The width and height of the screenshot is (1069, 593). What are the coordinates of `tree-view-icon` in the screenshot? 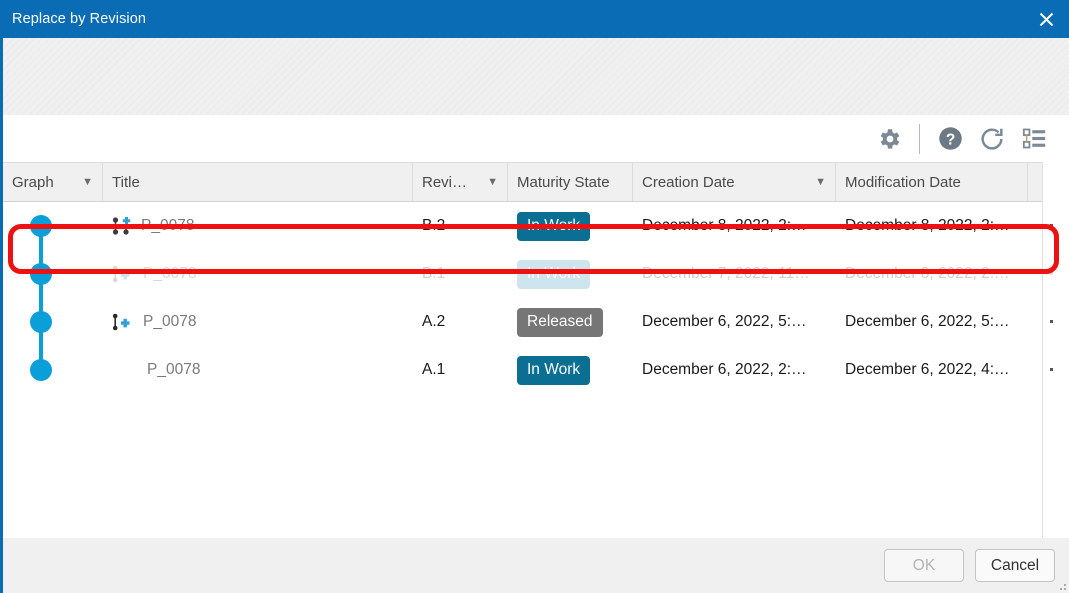 It's located at (1033, 138).